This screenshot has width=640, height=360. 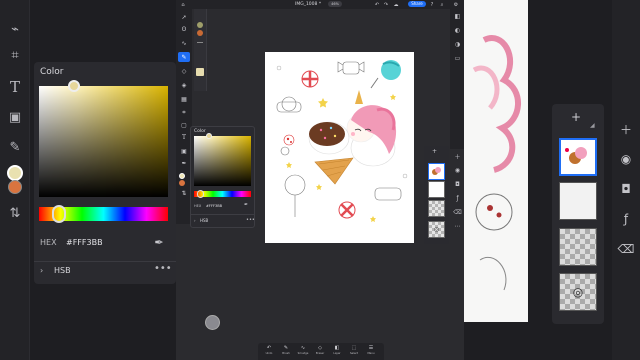 I want to click on add-layer-side-icon: ＋, so click(x=457, y=156).